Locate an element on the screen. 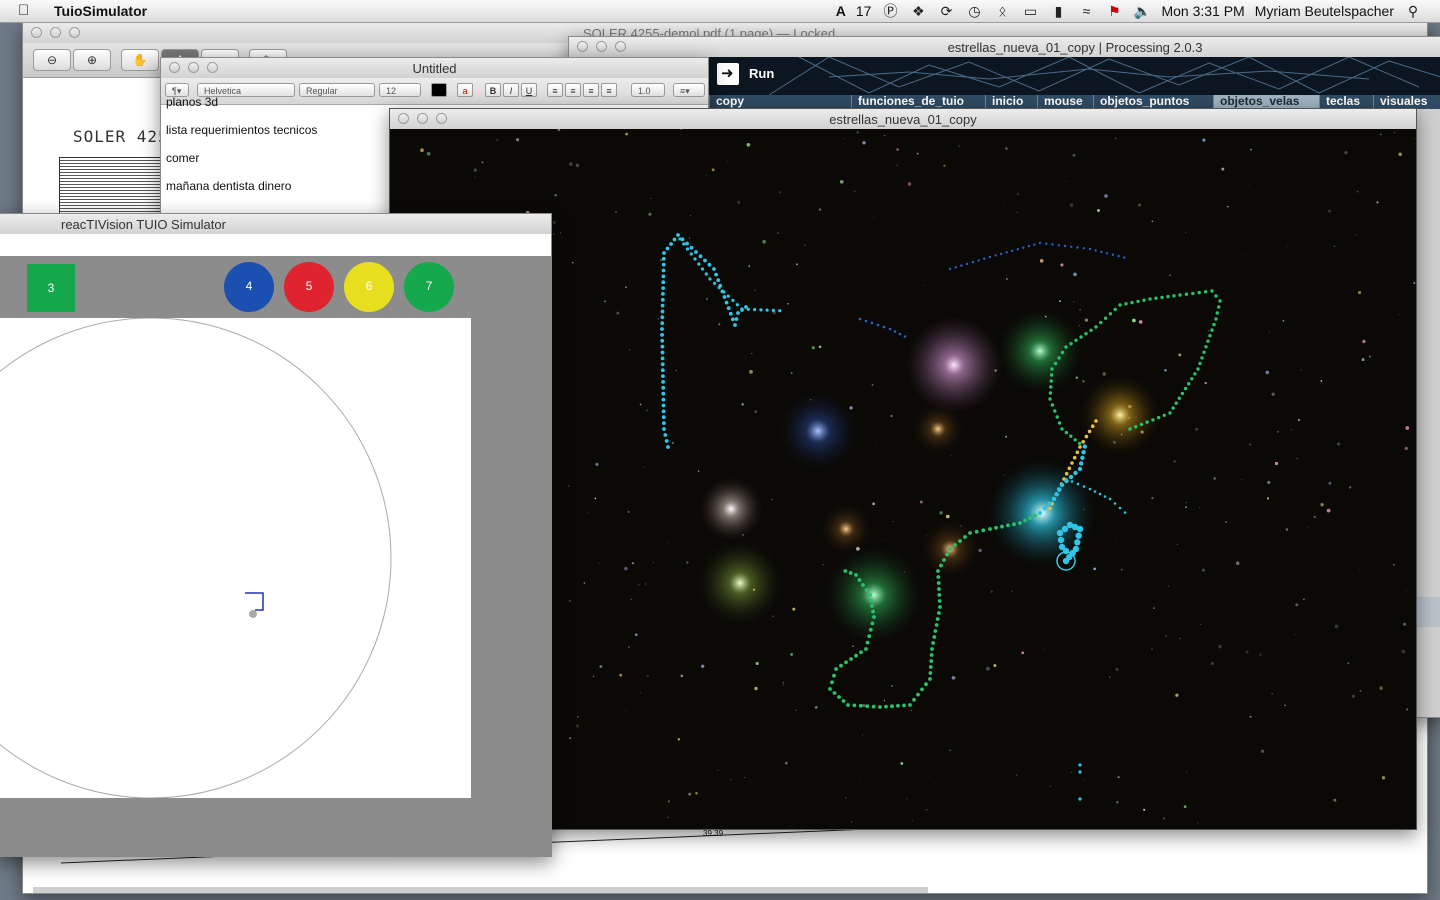  textedit-titlebar: Untitled is located at coordinates (434, 68).